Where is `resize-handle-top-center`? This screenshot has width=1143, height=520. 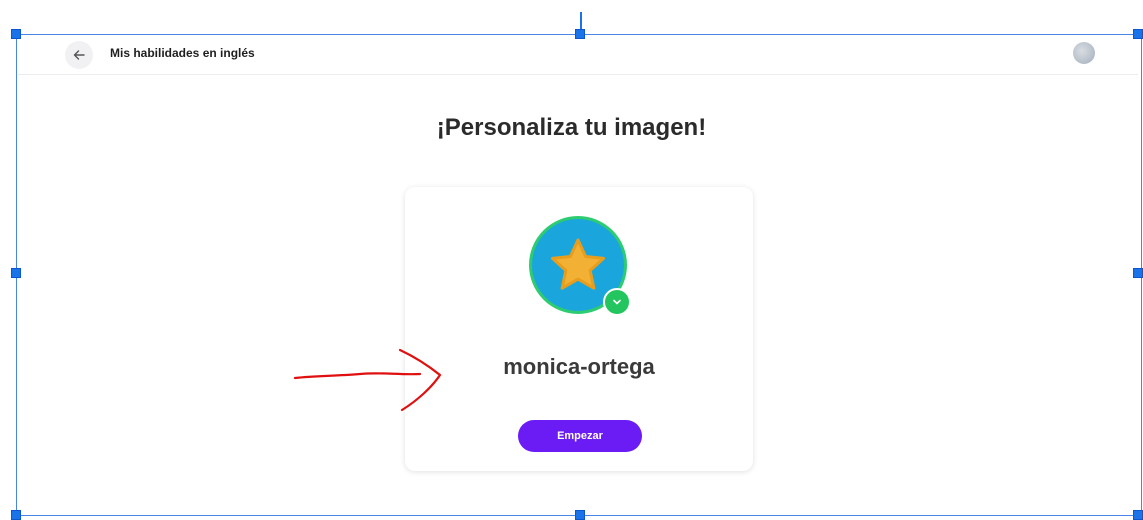
resize-handle-top-center is located at coordinates (580, 34).